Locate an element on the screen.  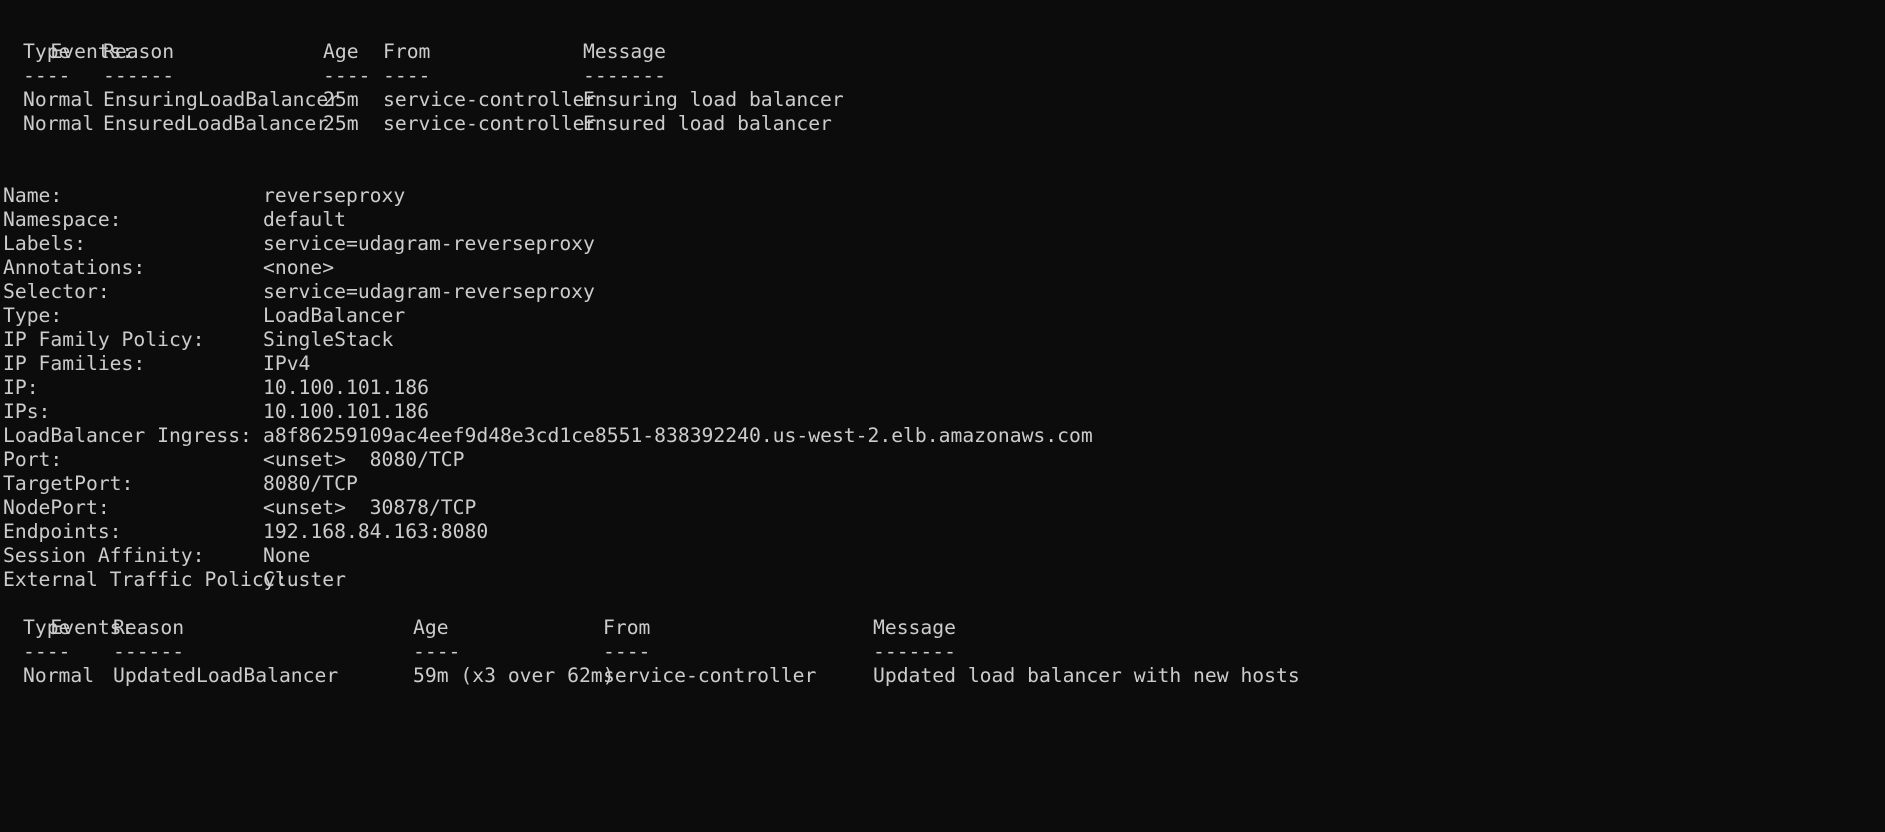
partial-line: y is located at coordinates (944, 9).